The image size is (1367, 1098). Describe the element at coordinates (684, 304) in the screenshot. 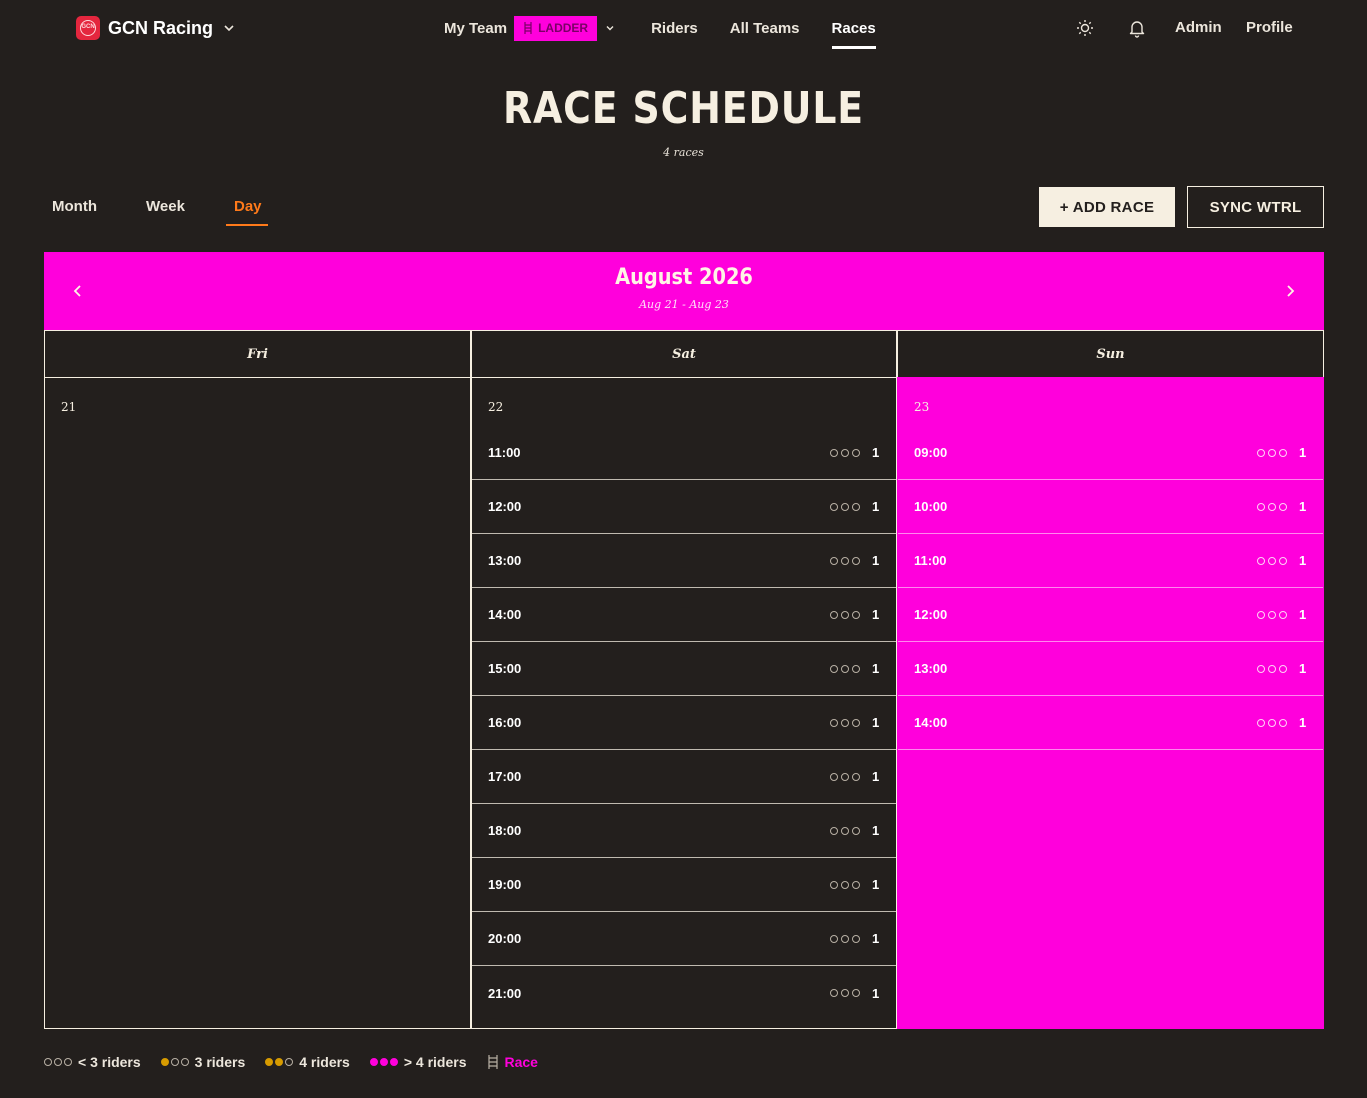

I see `calendar-date-range: Aug 21 - Aug 23` at that location.